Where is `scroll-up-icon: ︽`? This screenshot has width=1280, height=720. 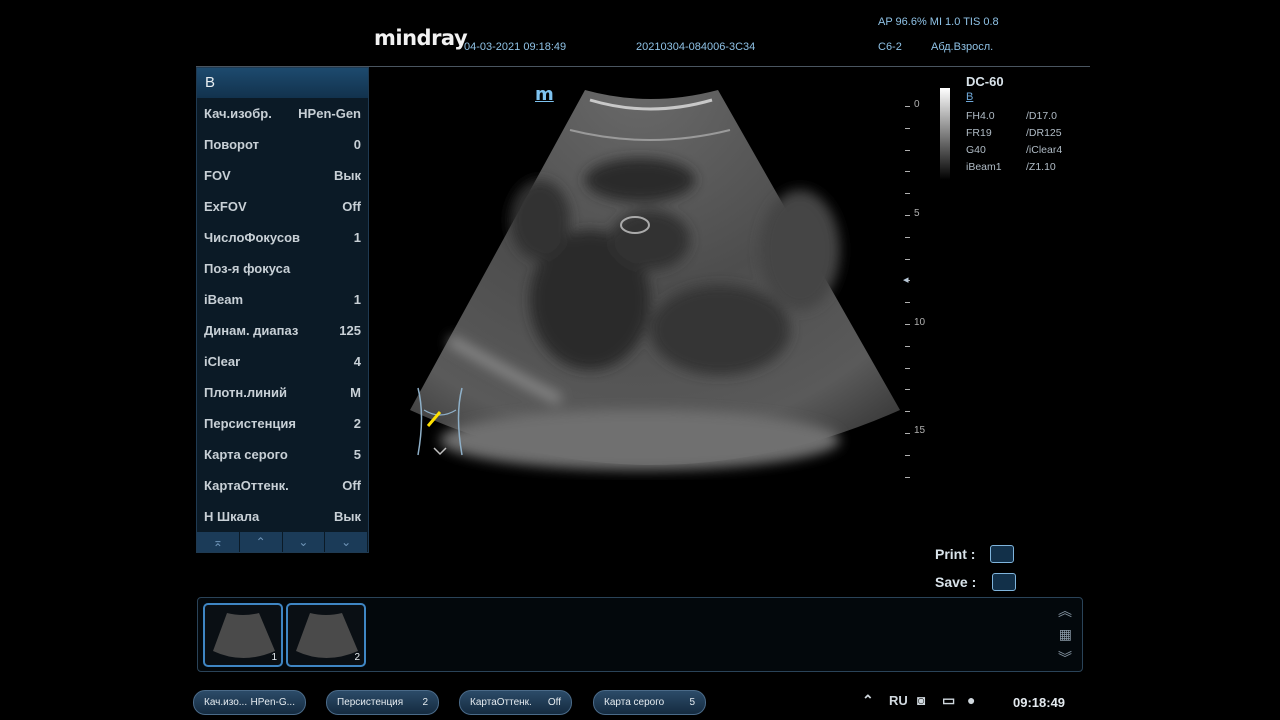 scroll-up-icon: ︽ is located at coordinates (1065, 611).